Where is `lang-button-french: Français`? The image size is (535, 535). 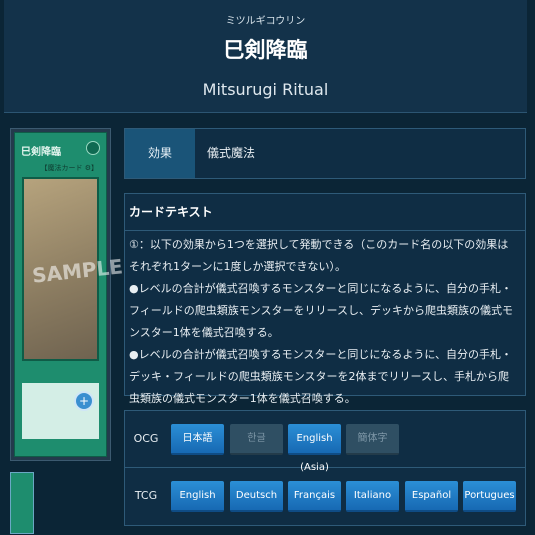
lang-button-french: Français is located at coordinates (314, 496).